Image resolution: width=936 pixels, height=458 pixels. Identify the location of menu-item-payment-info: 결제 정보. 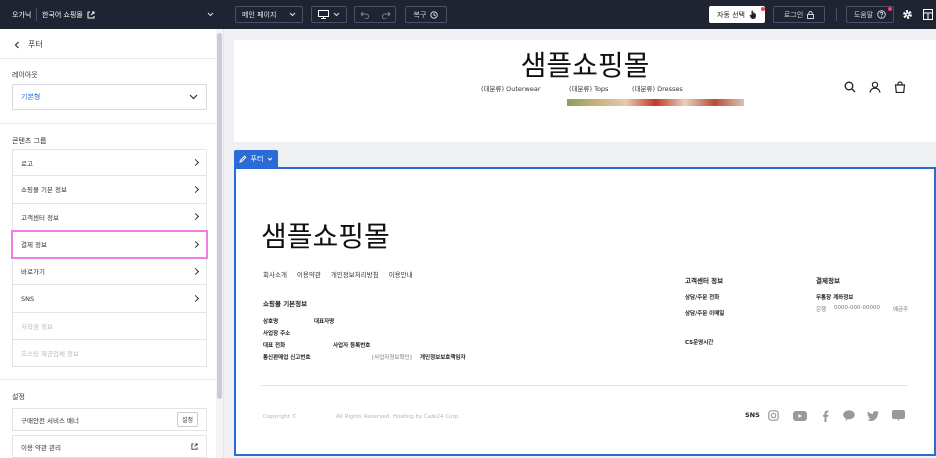
(109, 244).